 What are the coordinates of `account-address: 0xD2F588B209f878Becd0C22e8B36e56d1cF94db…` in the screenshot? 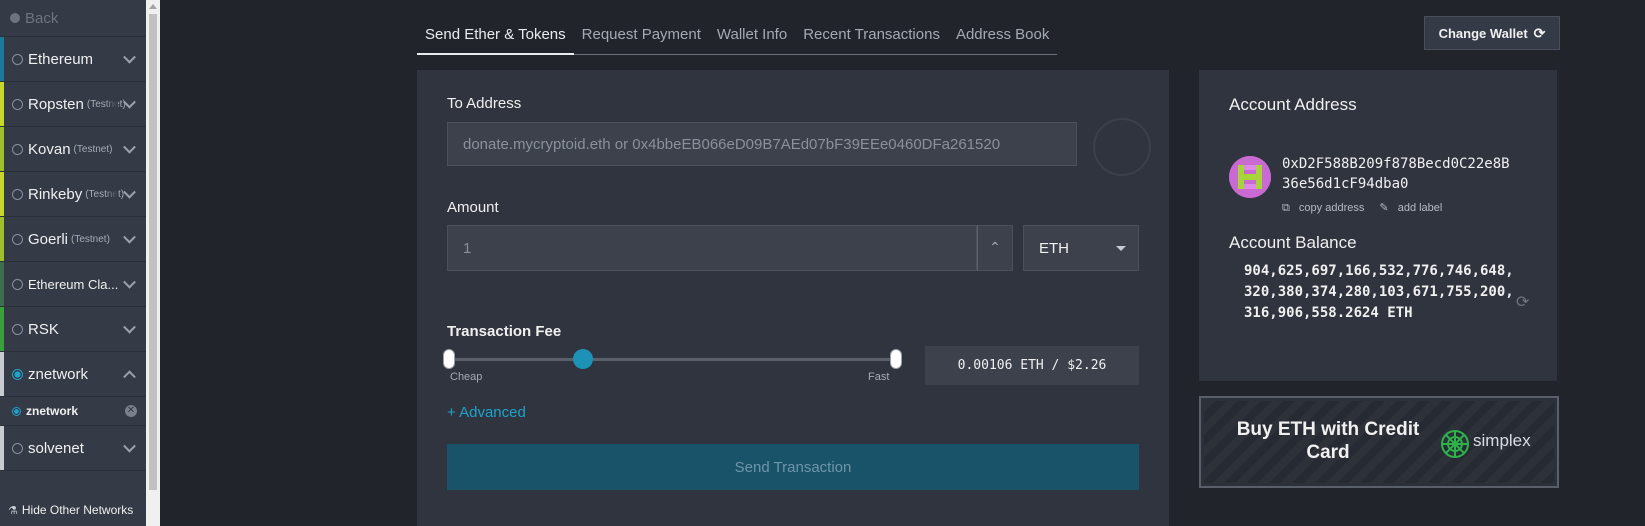 It's located at (1396, 174).